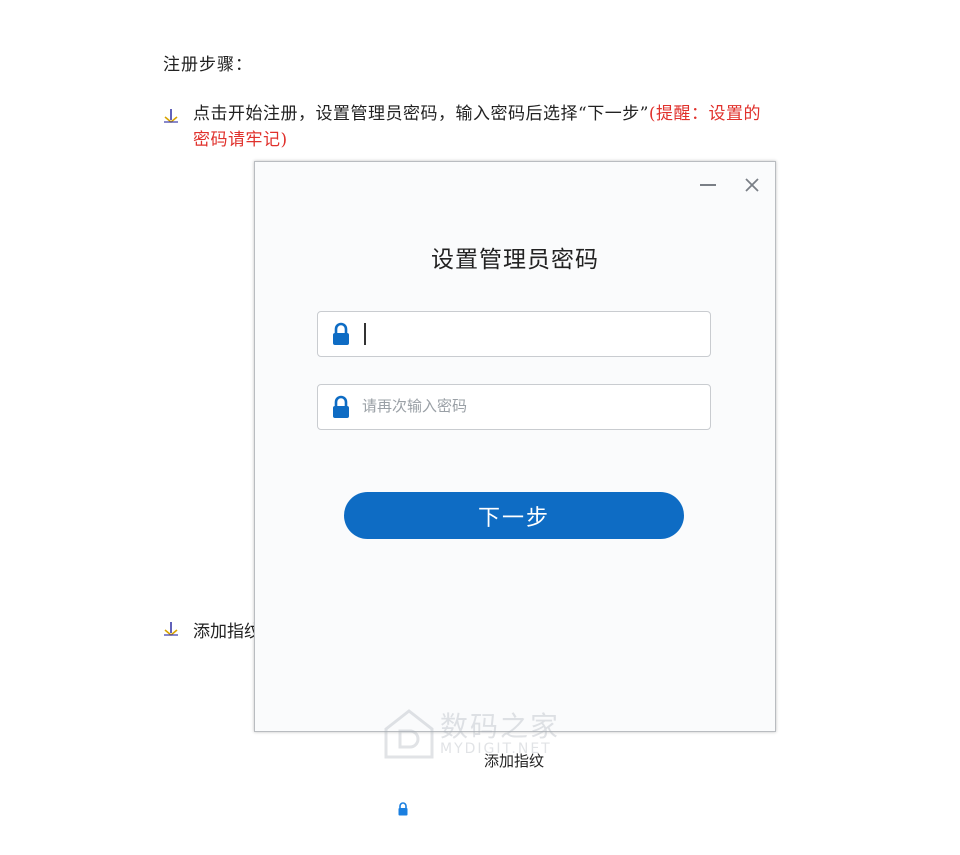 This screenshot has height=855, width=960. Describe the element at coordinates (527, 333) in the screenshot. I see `password-input` at that location.